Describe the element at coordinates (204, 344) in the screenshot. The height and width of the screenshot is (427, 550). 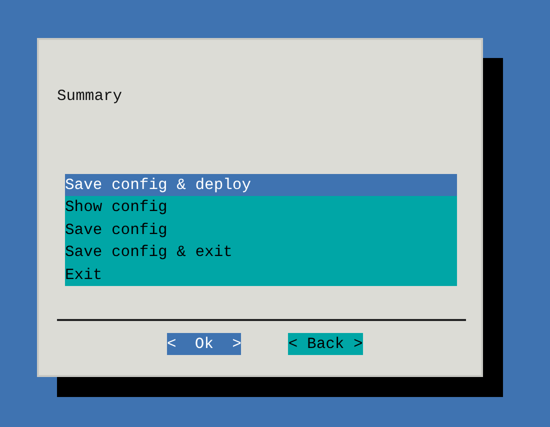
I see `dialog-button: < Ok >` at that location.